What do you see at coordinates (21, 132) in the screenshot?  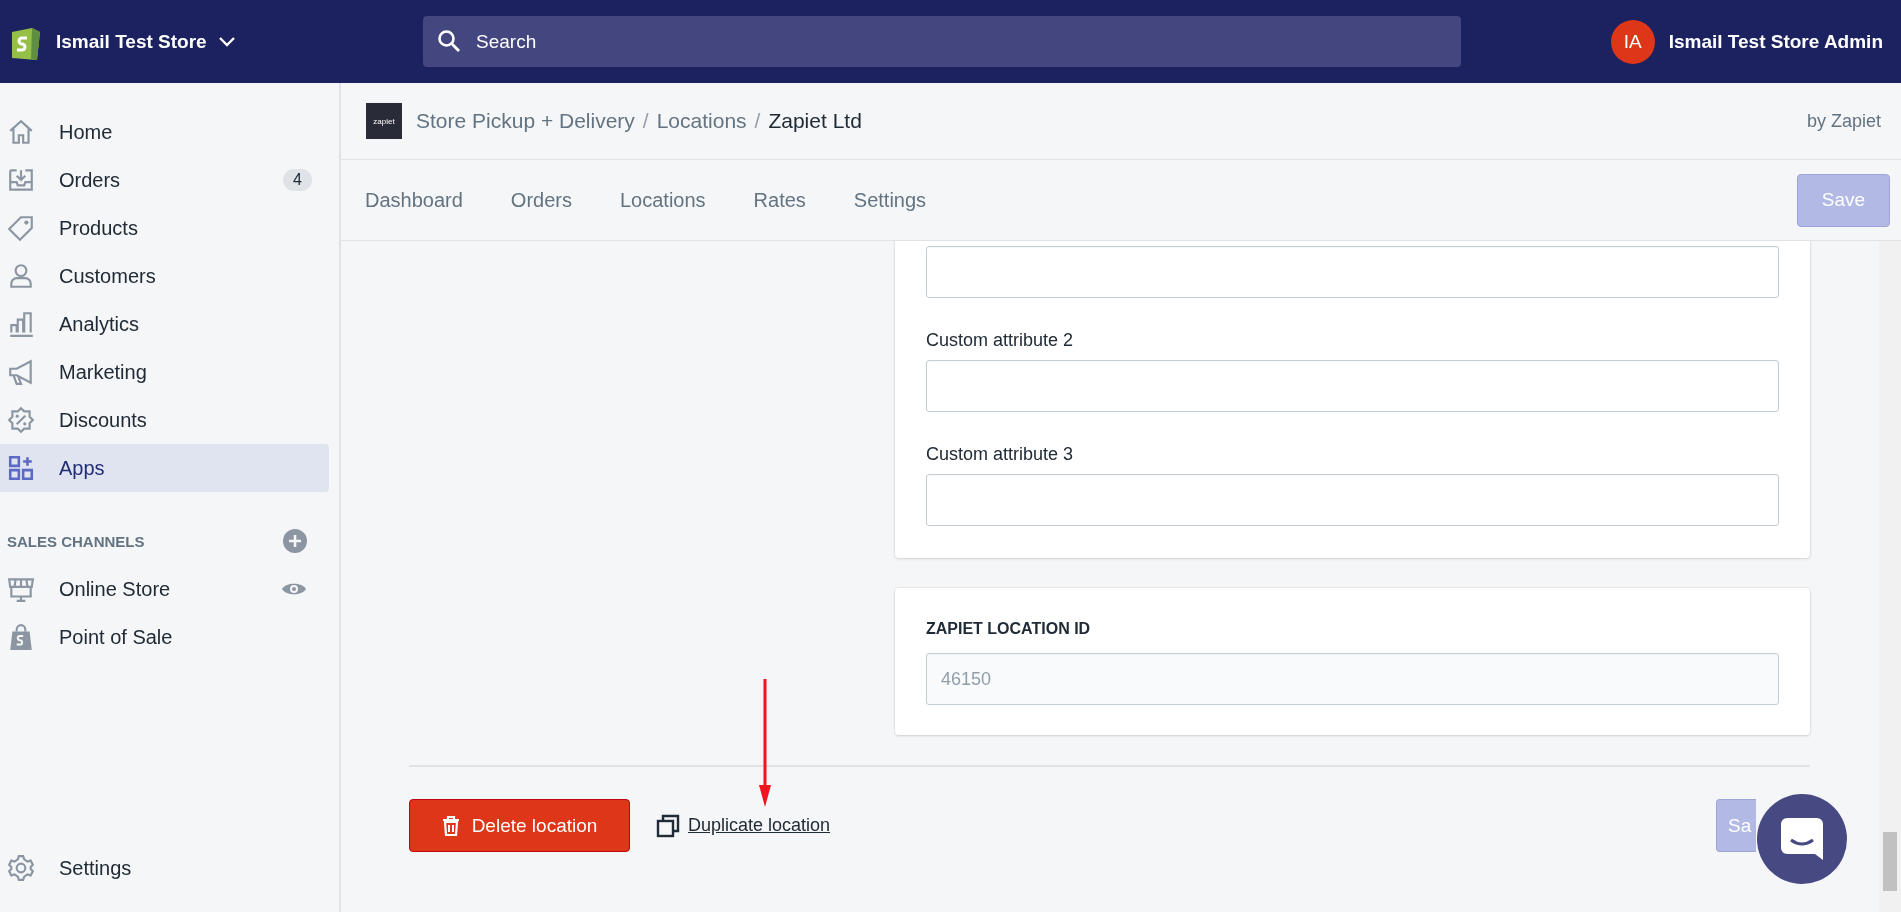 I see `home-icon` at bounding box center [21, 132].